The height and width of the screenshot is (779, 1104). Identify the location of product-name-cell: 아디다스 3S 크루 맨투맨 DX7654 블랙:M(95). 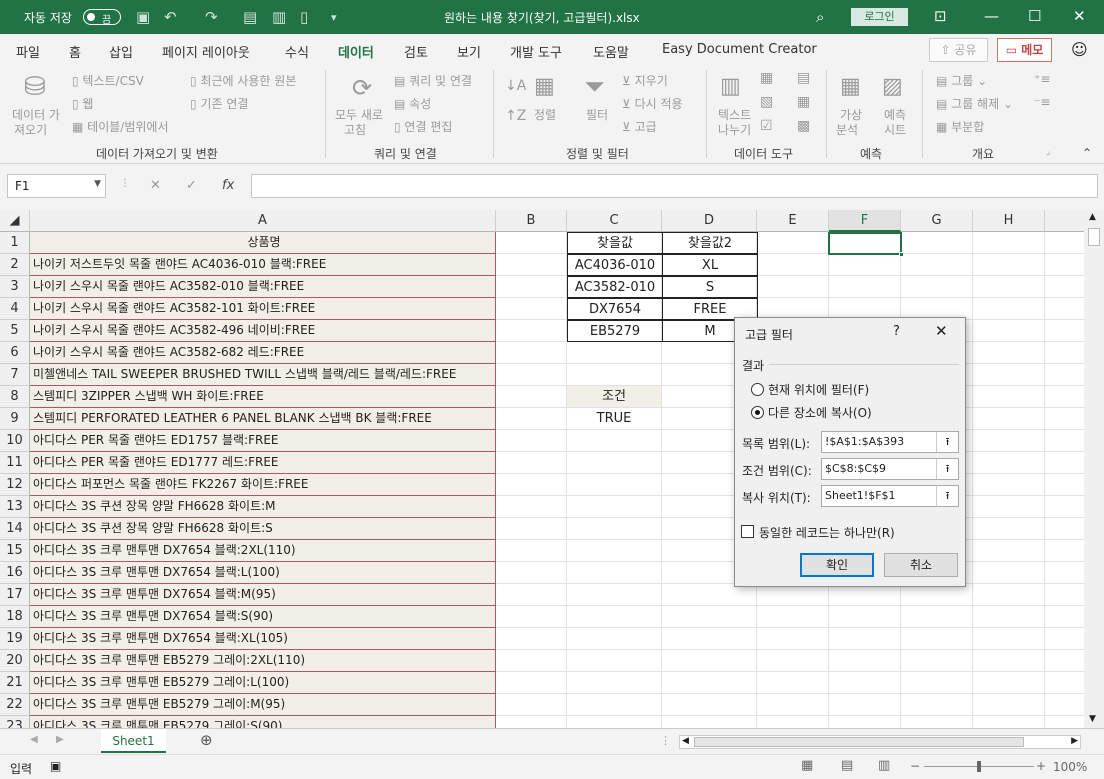
(263, 595).